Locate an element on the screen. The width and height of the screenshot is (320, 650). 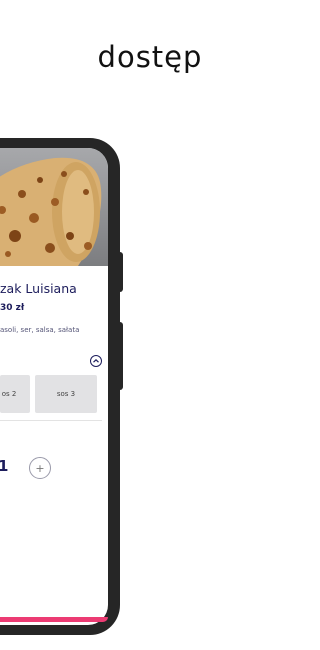
divider is located at coordinates (51, 420).